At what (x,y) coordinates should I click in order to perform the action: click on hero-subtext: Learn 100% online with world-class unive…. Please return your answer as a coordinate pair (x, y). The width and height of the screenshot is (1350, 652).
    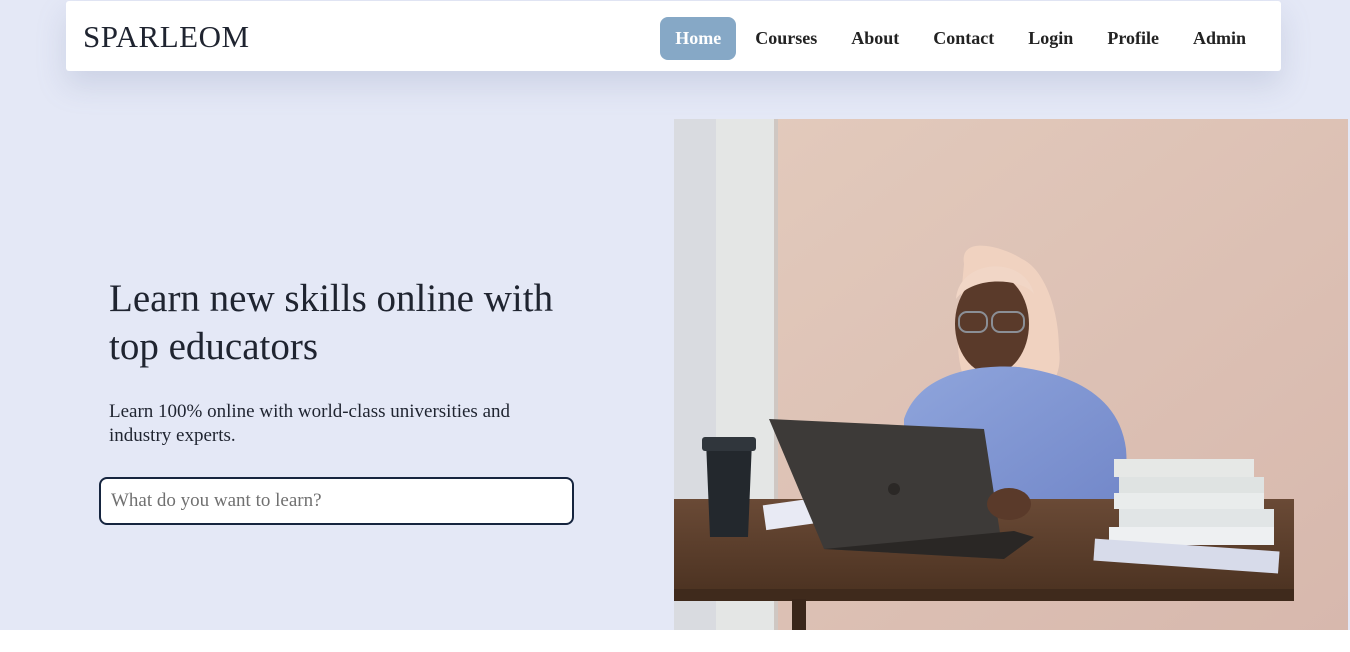
    Looking at the image, I should click on (310, 423).